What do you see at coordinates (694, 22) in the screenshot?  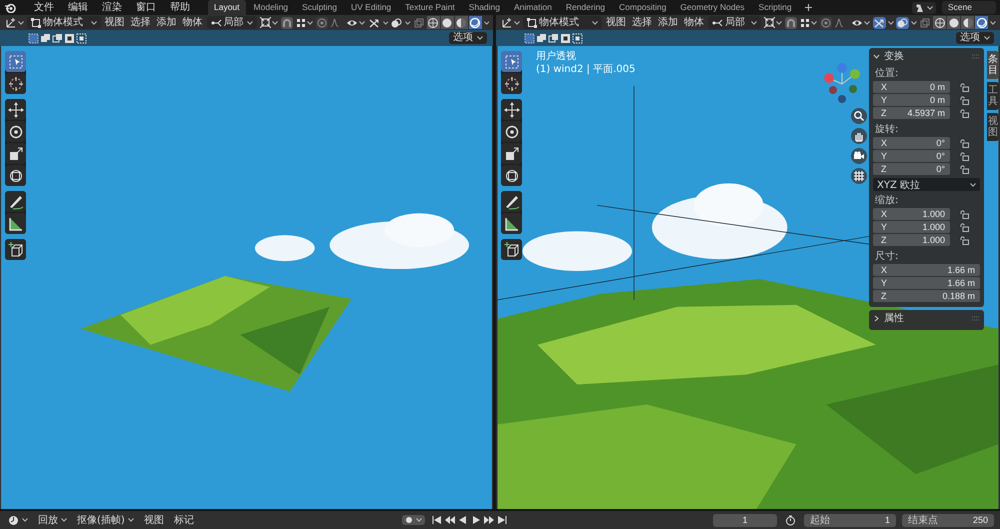 I see `menu-item: 物体` at bounding box center [694, 22].